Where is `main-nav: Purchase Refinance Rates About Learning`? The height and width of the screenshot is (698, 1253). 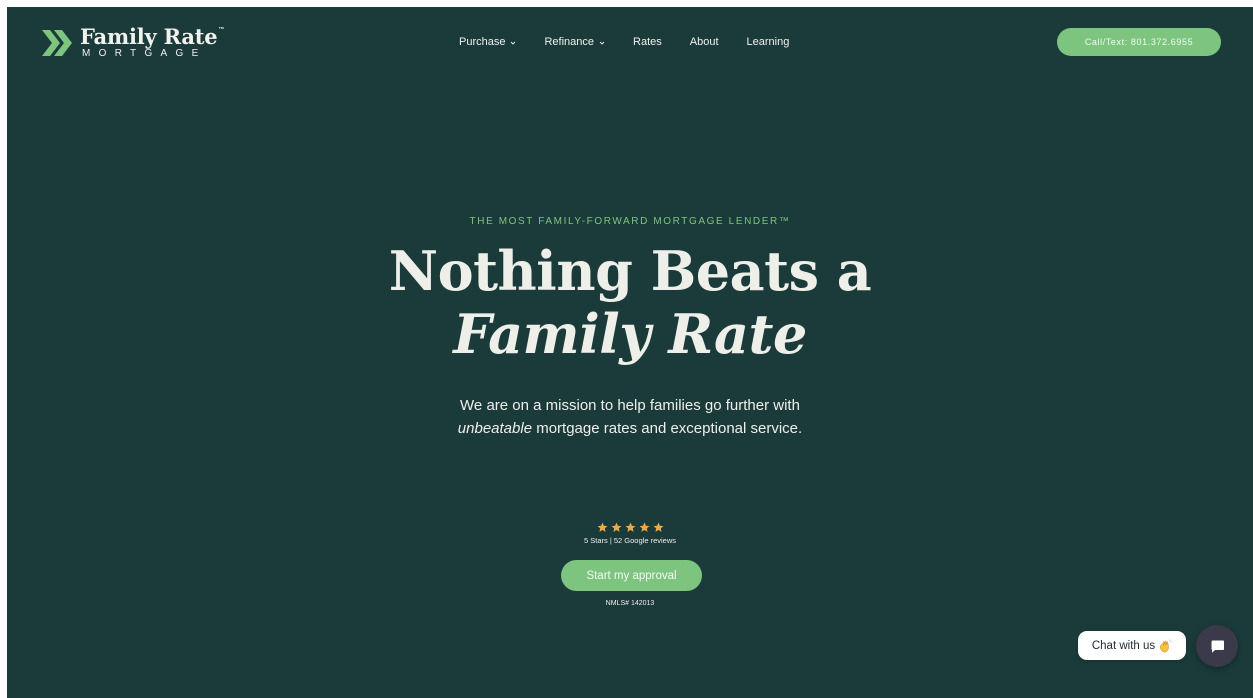 main-nav: Purchase Refinance Rates About Learning is located at coordinates (624, 42).